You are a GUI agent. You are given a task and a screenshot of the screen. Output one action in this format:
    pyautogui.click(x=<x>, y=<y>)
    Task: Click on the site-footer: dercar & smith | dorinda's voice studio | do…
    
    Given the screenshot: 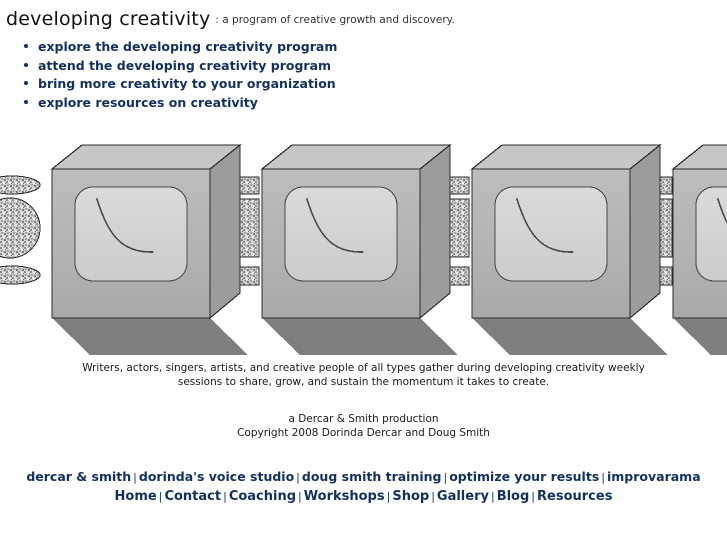 What is the action you would take?
    pyautogui.click(x=363, y=486)
    